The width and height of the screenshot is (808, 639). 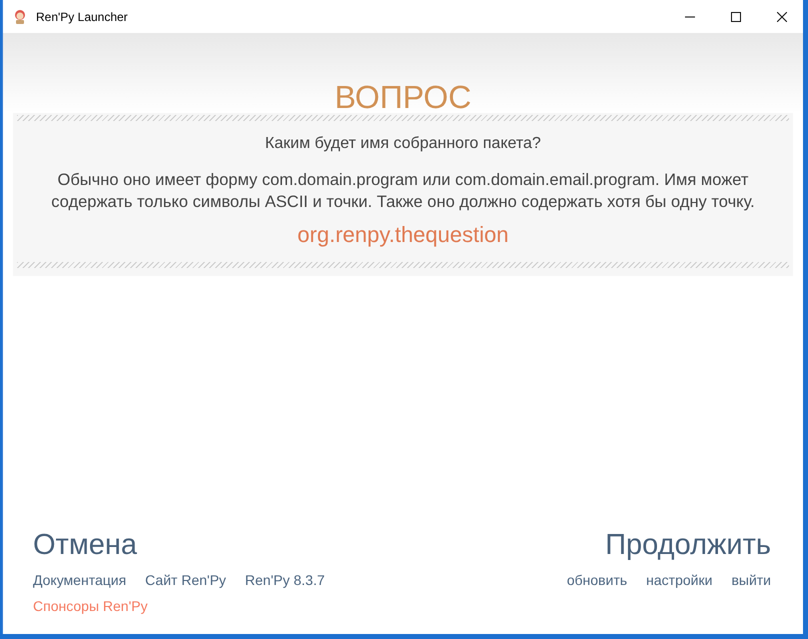 I want to click on maximize-icon, so click(x=736, y=17).